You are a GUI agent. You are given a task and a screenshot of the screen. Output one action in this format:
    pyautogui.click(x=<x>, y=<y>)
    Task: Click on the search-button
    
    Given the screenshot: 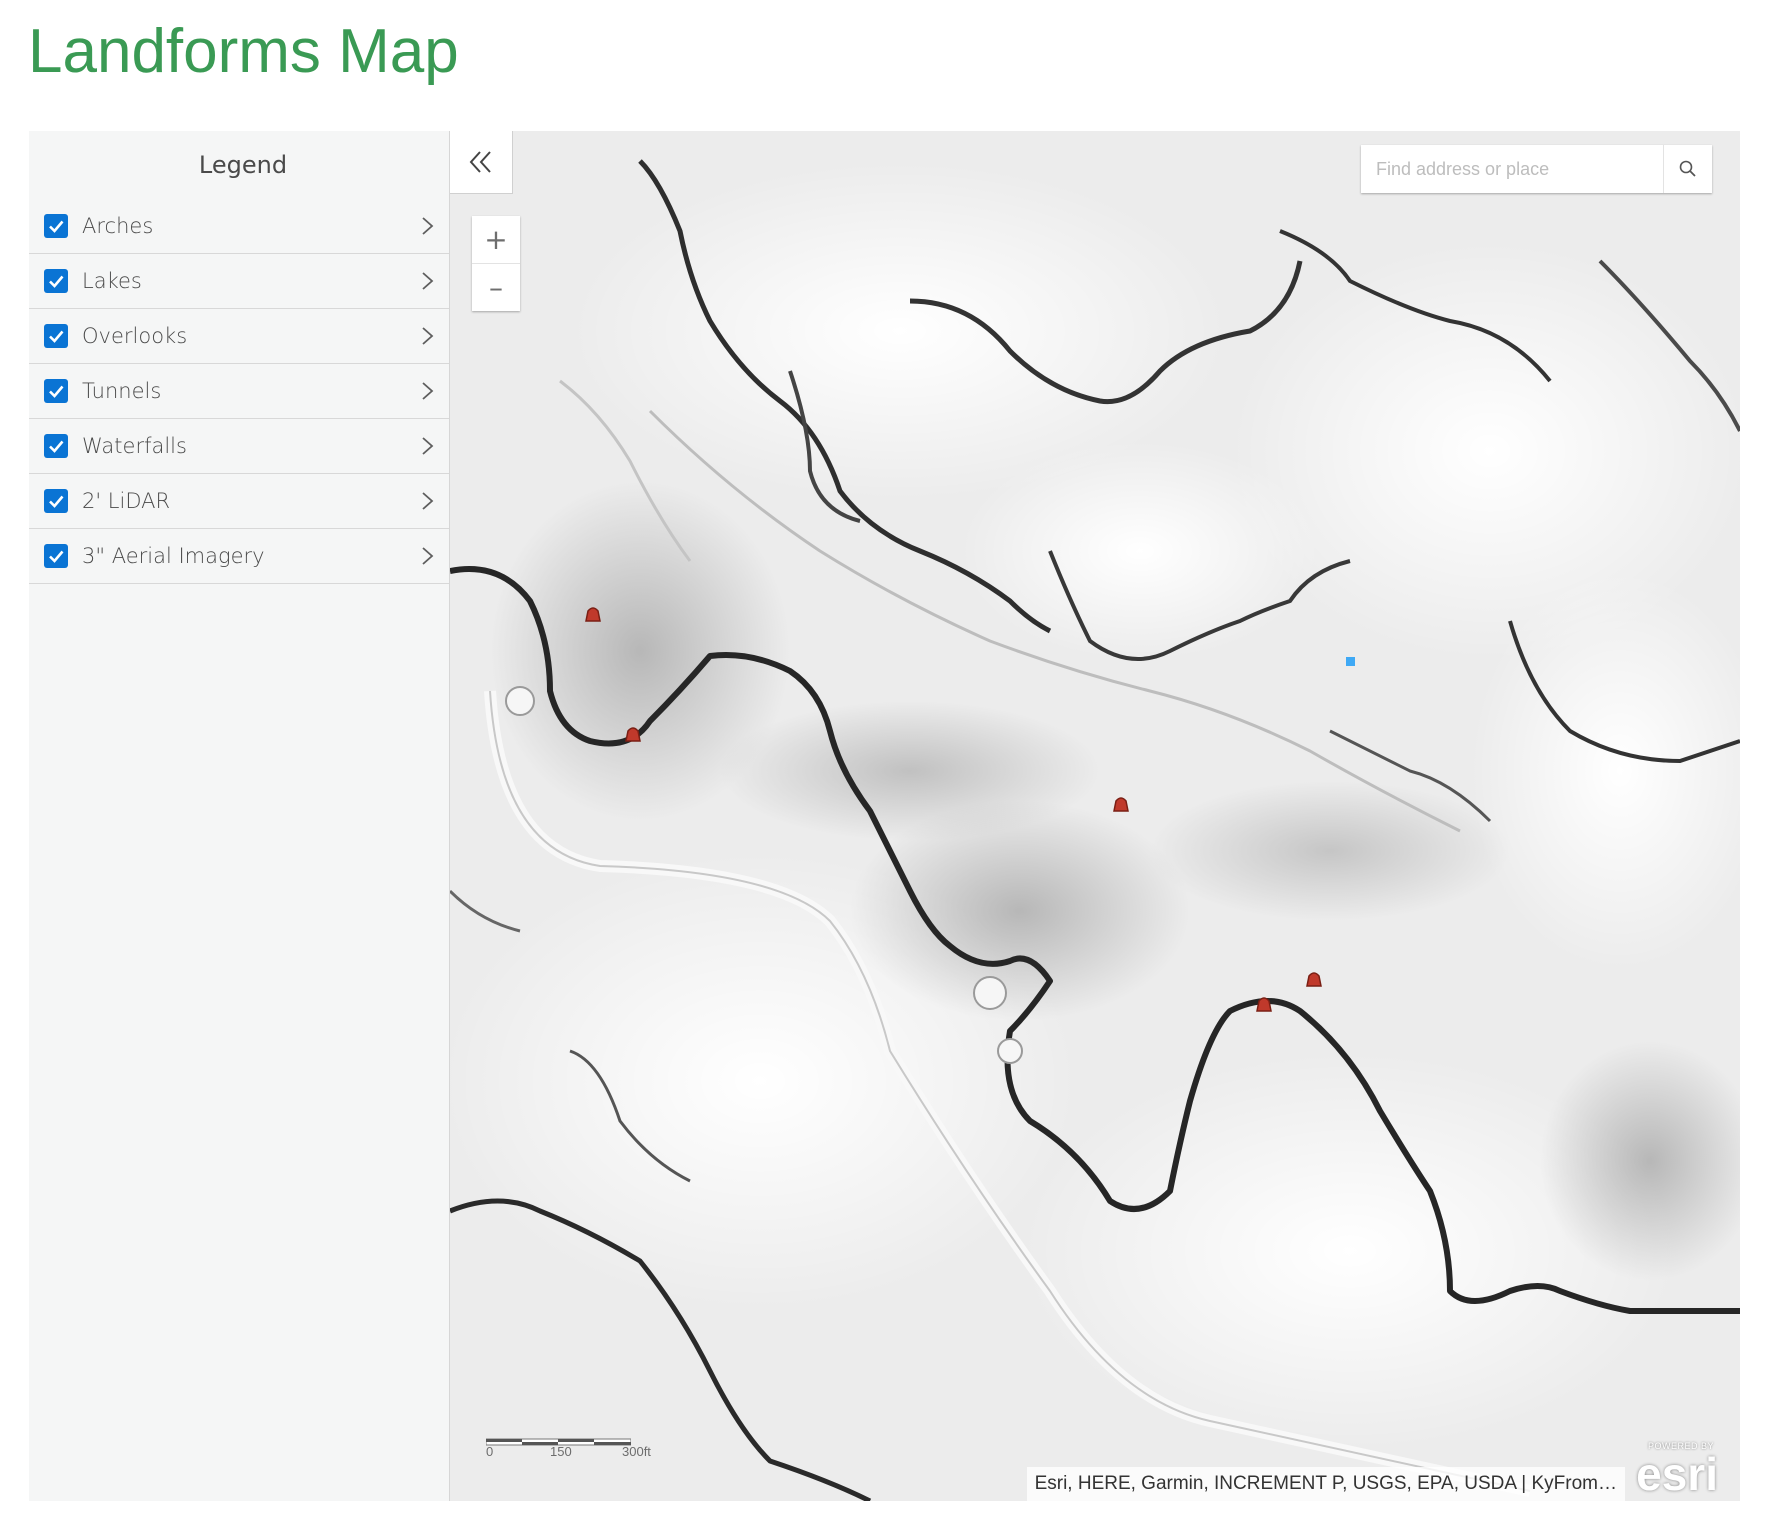 What is the action you would take?
    pyautogui.click(x=1687, y=169)
    